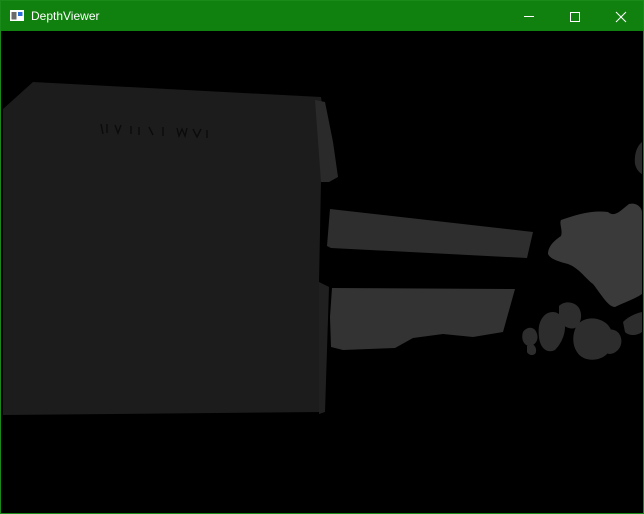 Image resolution: width=644 pixels, height=514 pixels. I want to click on window-title: DepthViewer, so click(65, 16).